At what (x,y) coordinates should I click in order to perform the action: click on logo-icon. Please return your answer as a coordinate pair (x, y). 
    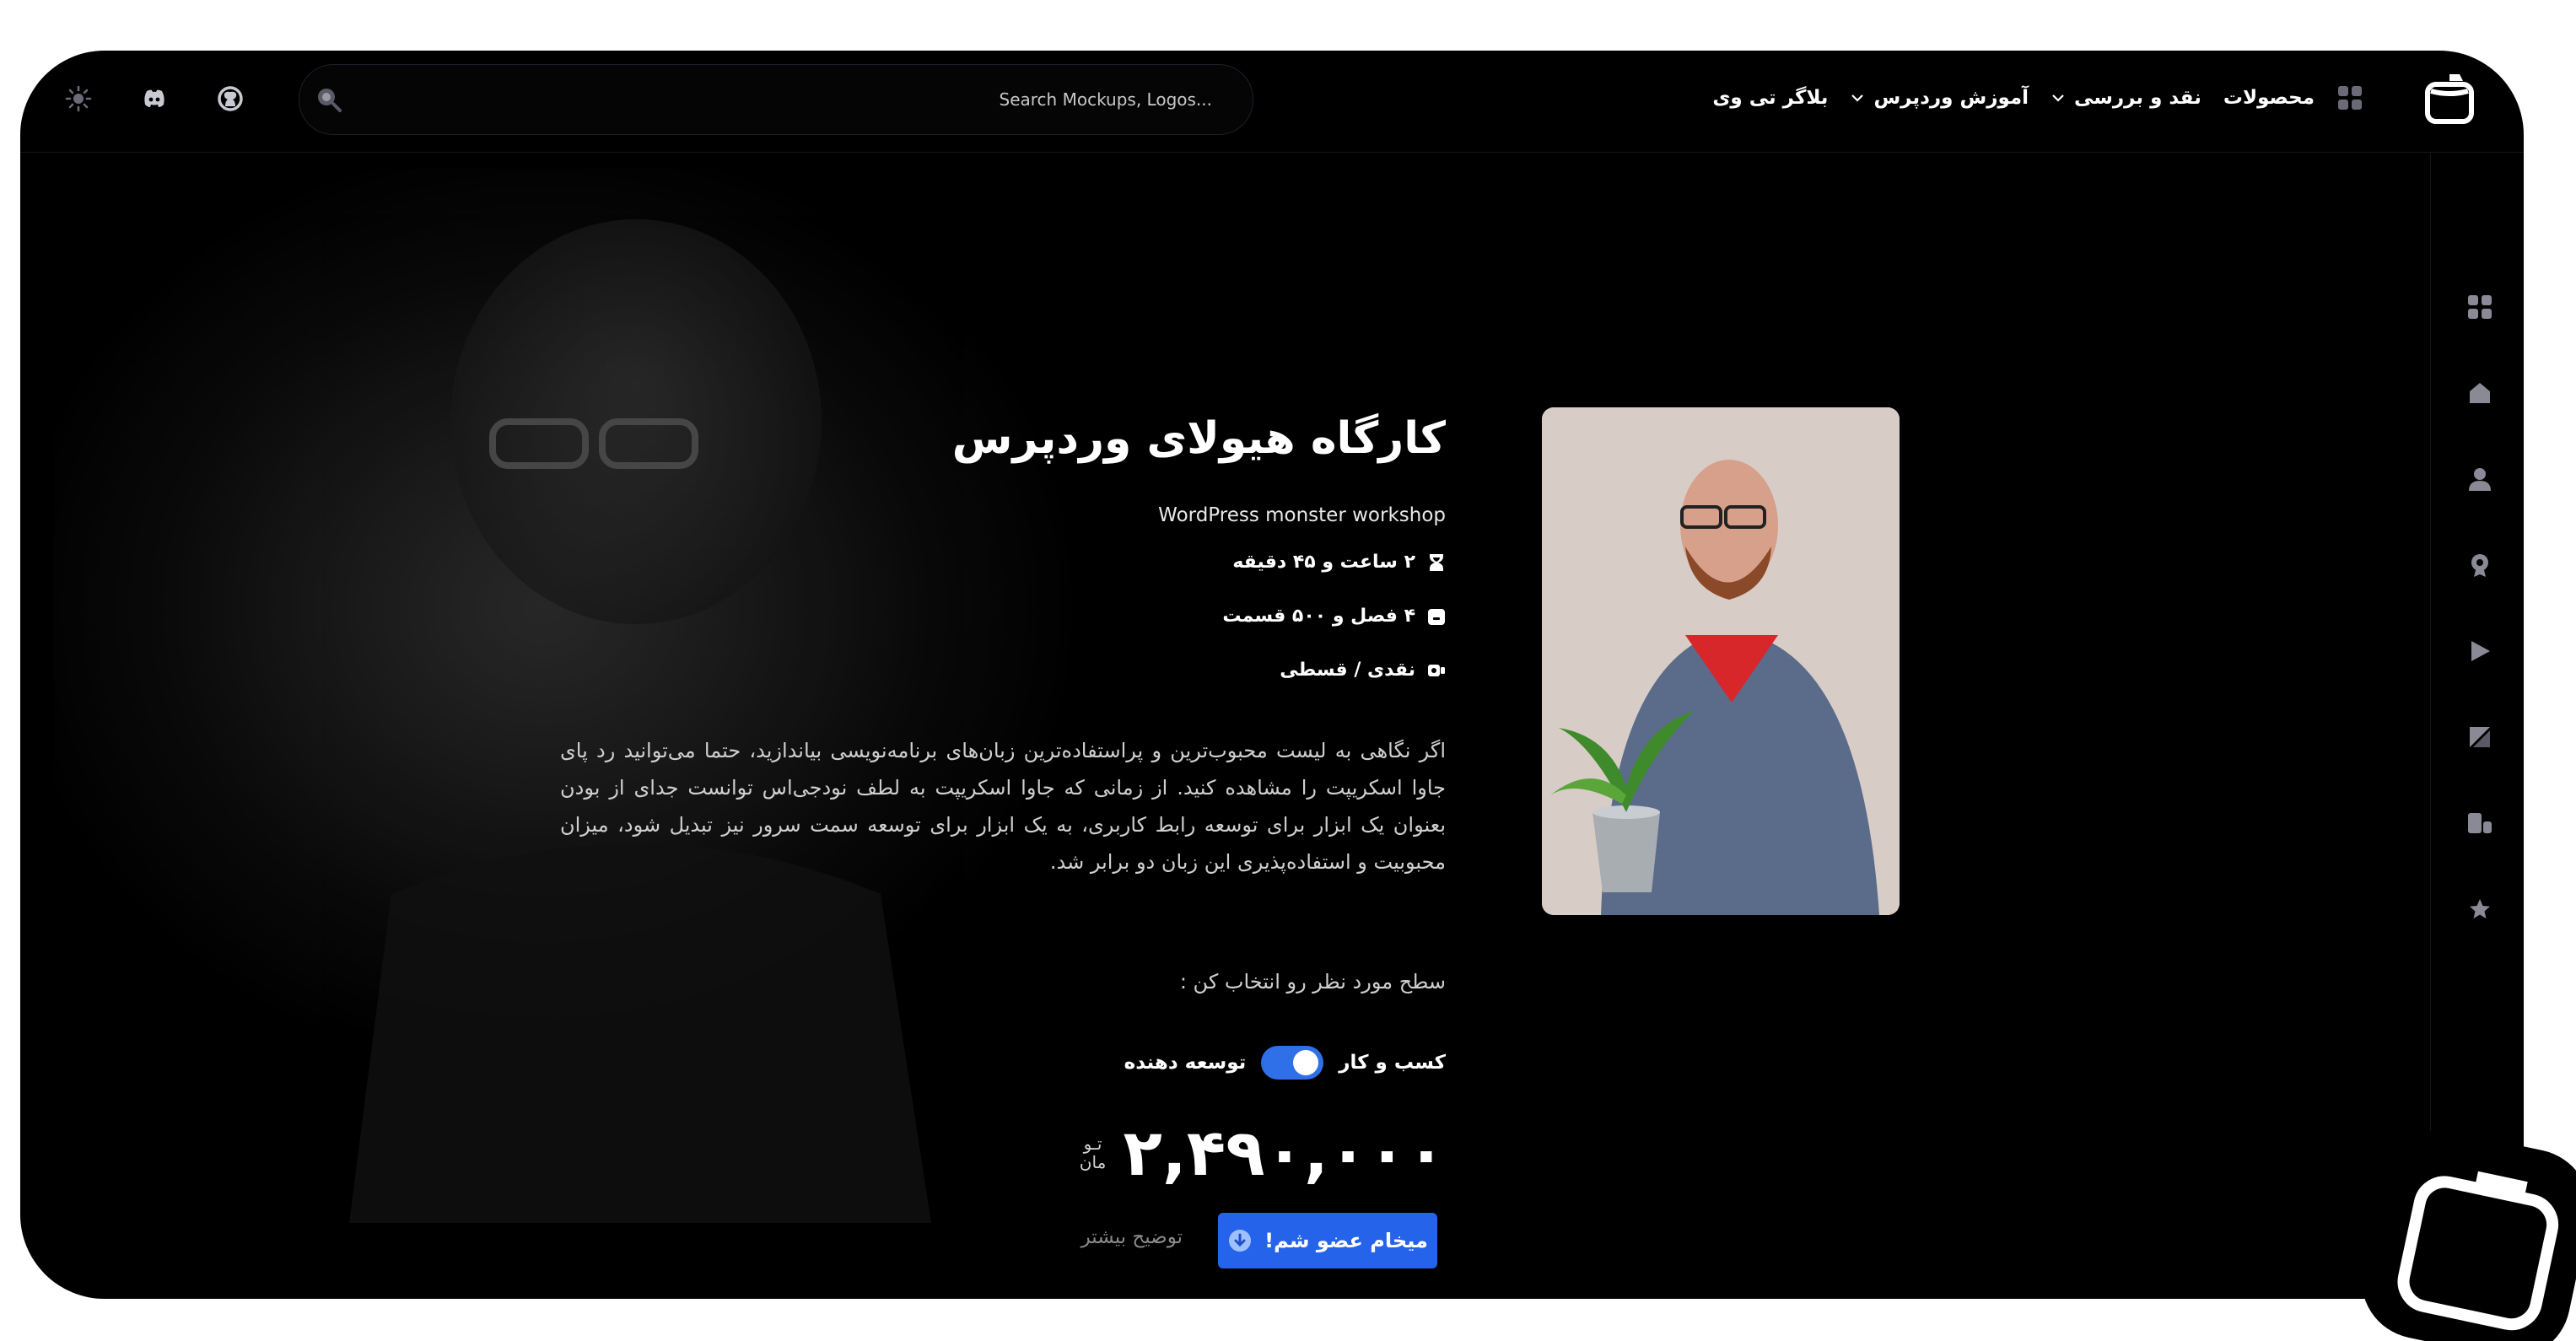
    Looking at the image, I should click on (2449, 98).